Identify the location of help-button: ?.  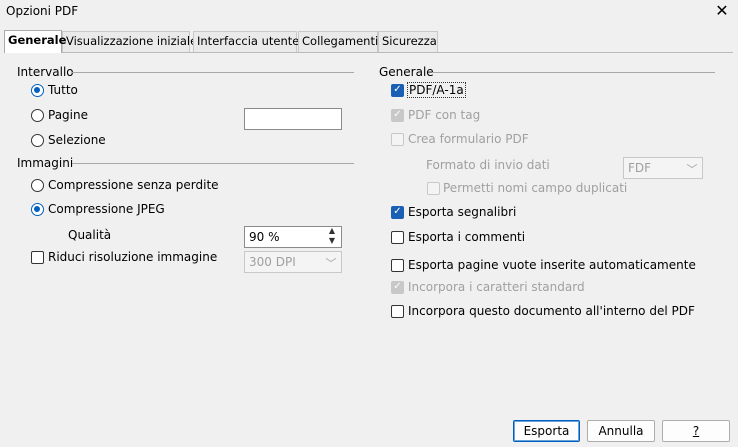
(696, 431).